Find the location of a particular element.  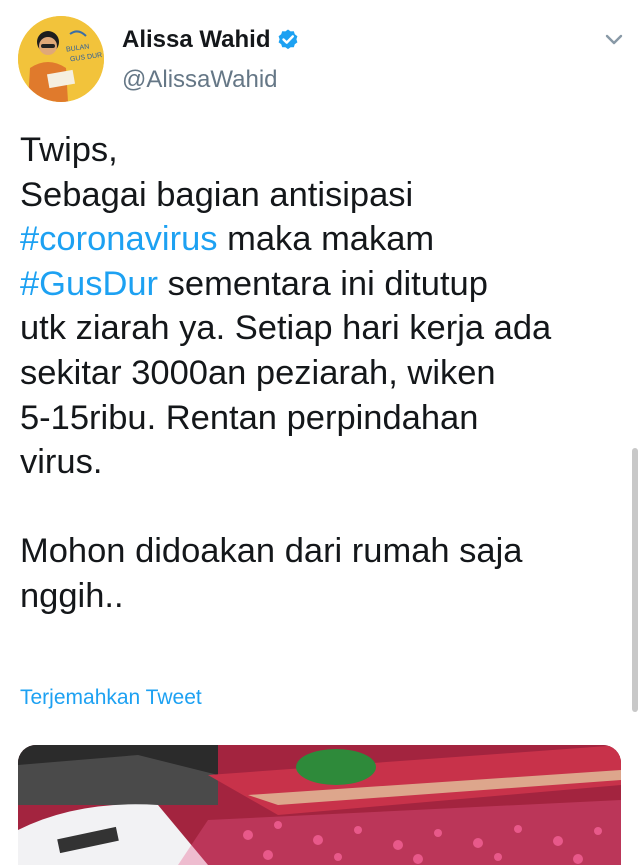

tweet-line: #GusDur sementara ini ditutup is located at coordinates (320, 284).